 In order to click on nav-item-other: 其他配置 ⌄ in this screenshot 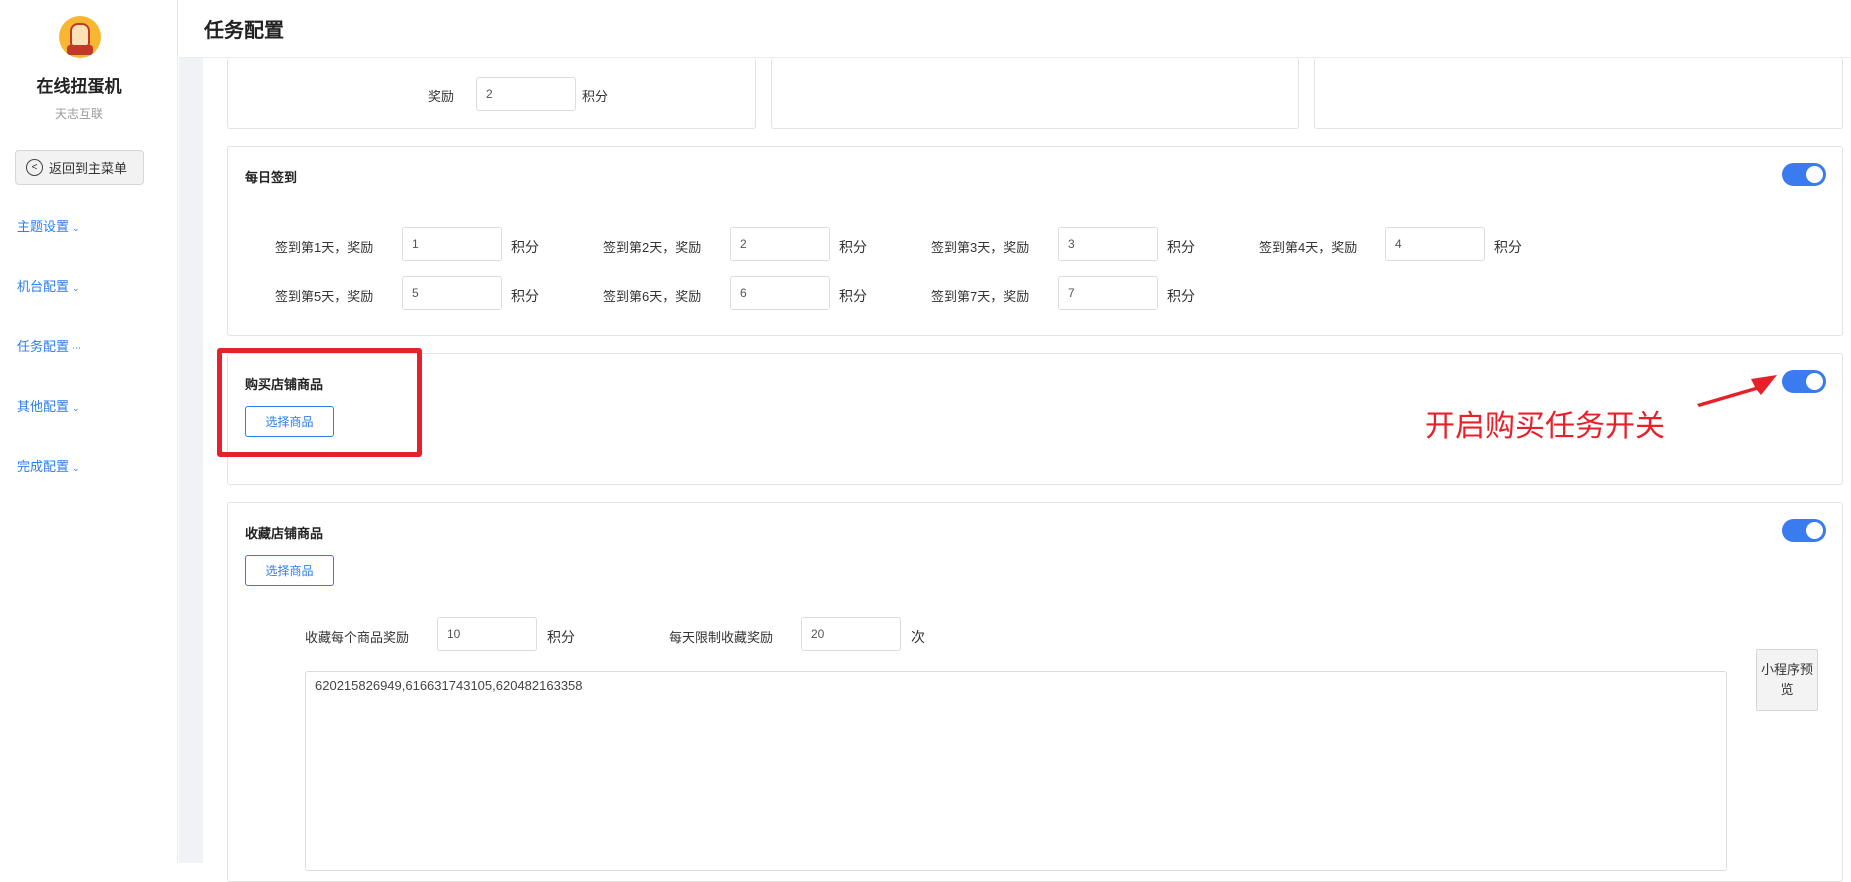, I will do `click(48, 405)`.